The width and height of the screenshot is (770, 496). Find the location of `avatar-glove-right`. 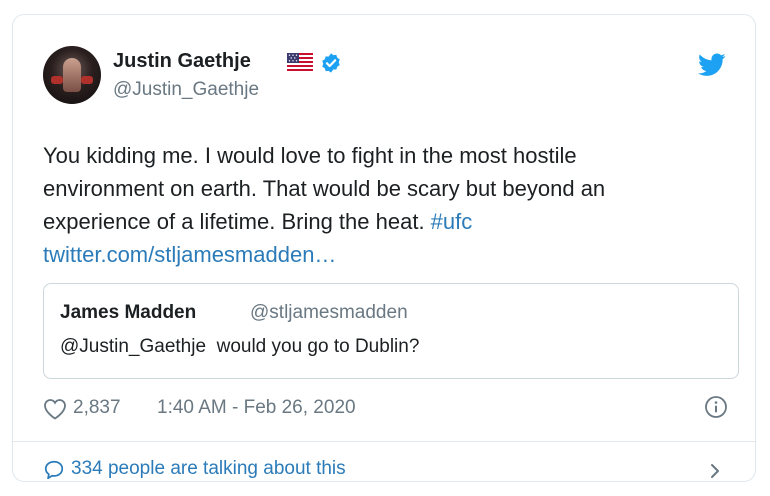

avatar-glove-right is located at coordinates (87, 80).